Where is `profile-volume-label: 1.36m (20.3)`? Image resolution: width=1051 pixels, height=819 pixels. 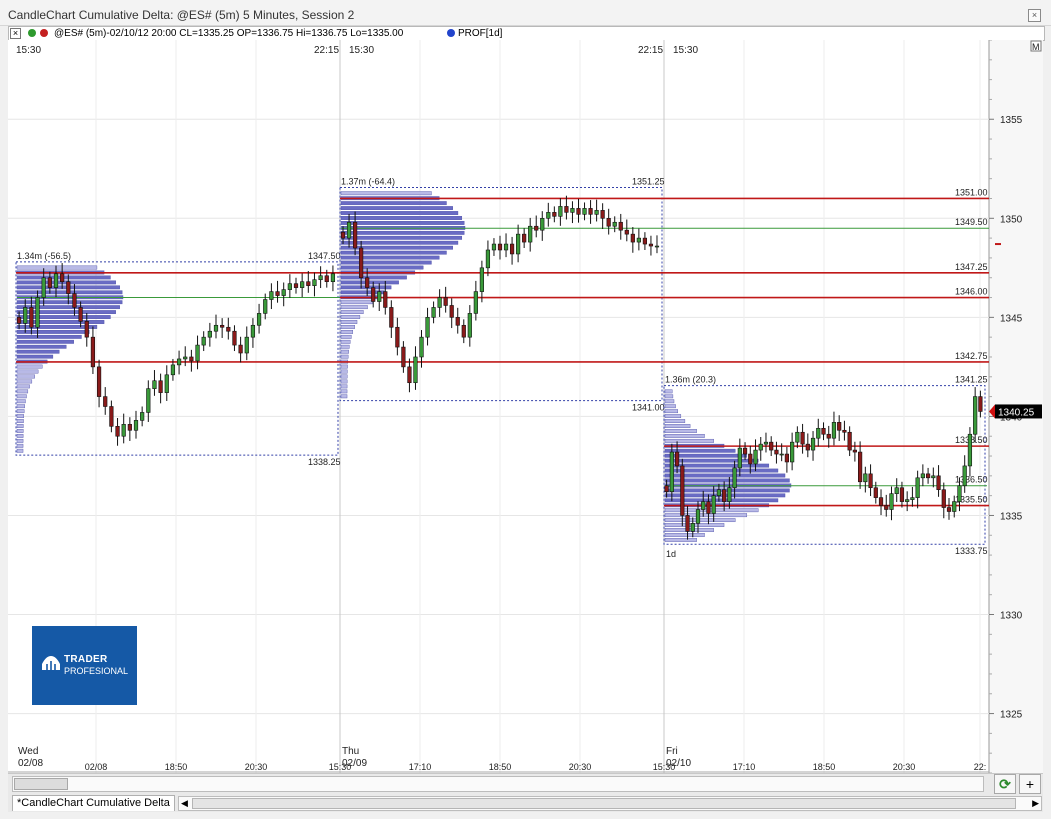 profile-volume-label: 1.36m (20.3) is located at coordinates (690, 380).